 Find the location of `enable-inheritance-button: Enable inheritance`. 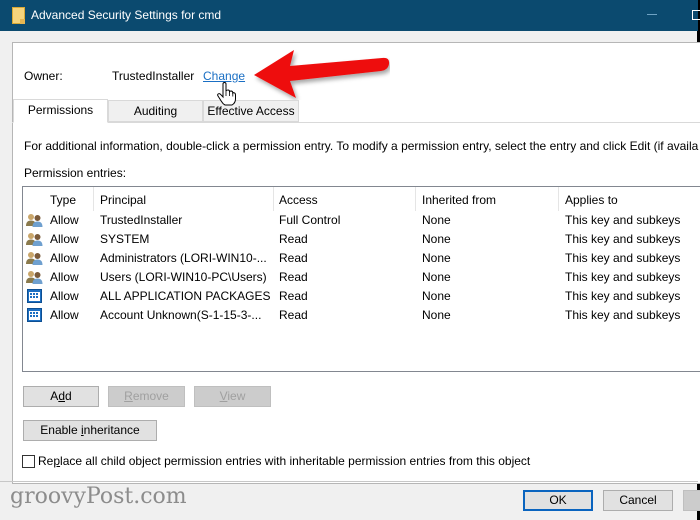

enable-inheritance-button: Enable inheritance is located at coordinates (90, 430).